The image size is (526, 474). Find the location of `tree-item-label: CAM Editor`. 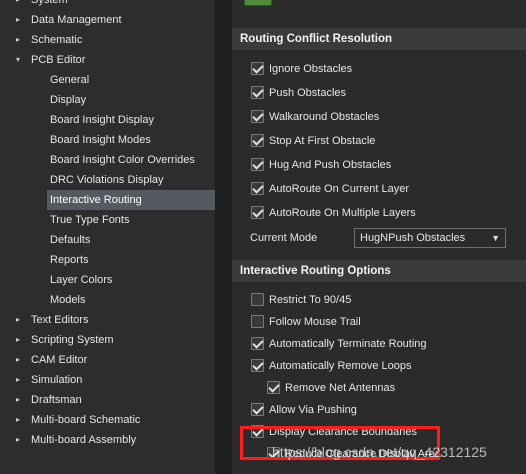

tree-item-label: CAM Editor is located at coordinates (59, 360).